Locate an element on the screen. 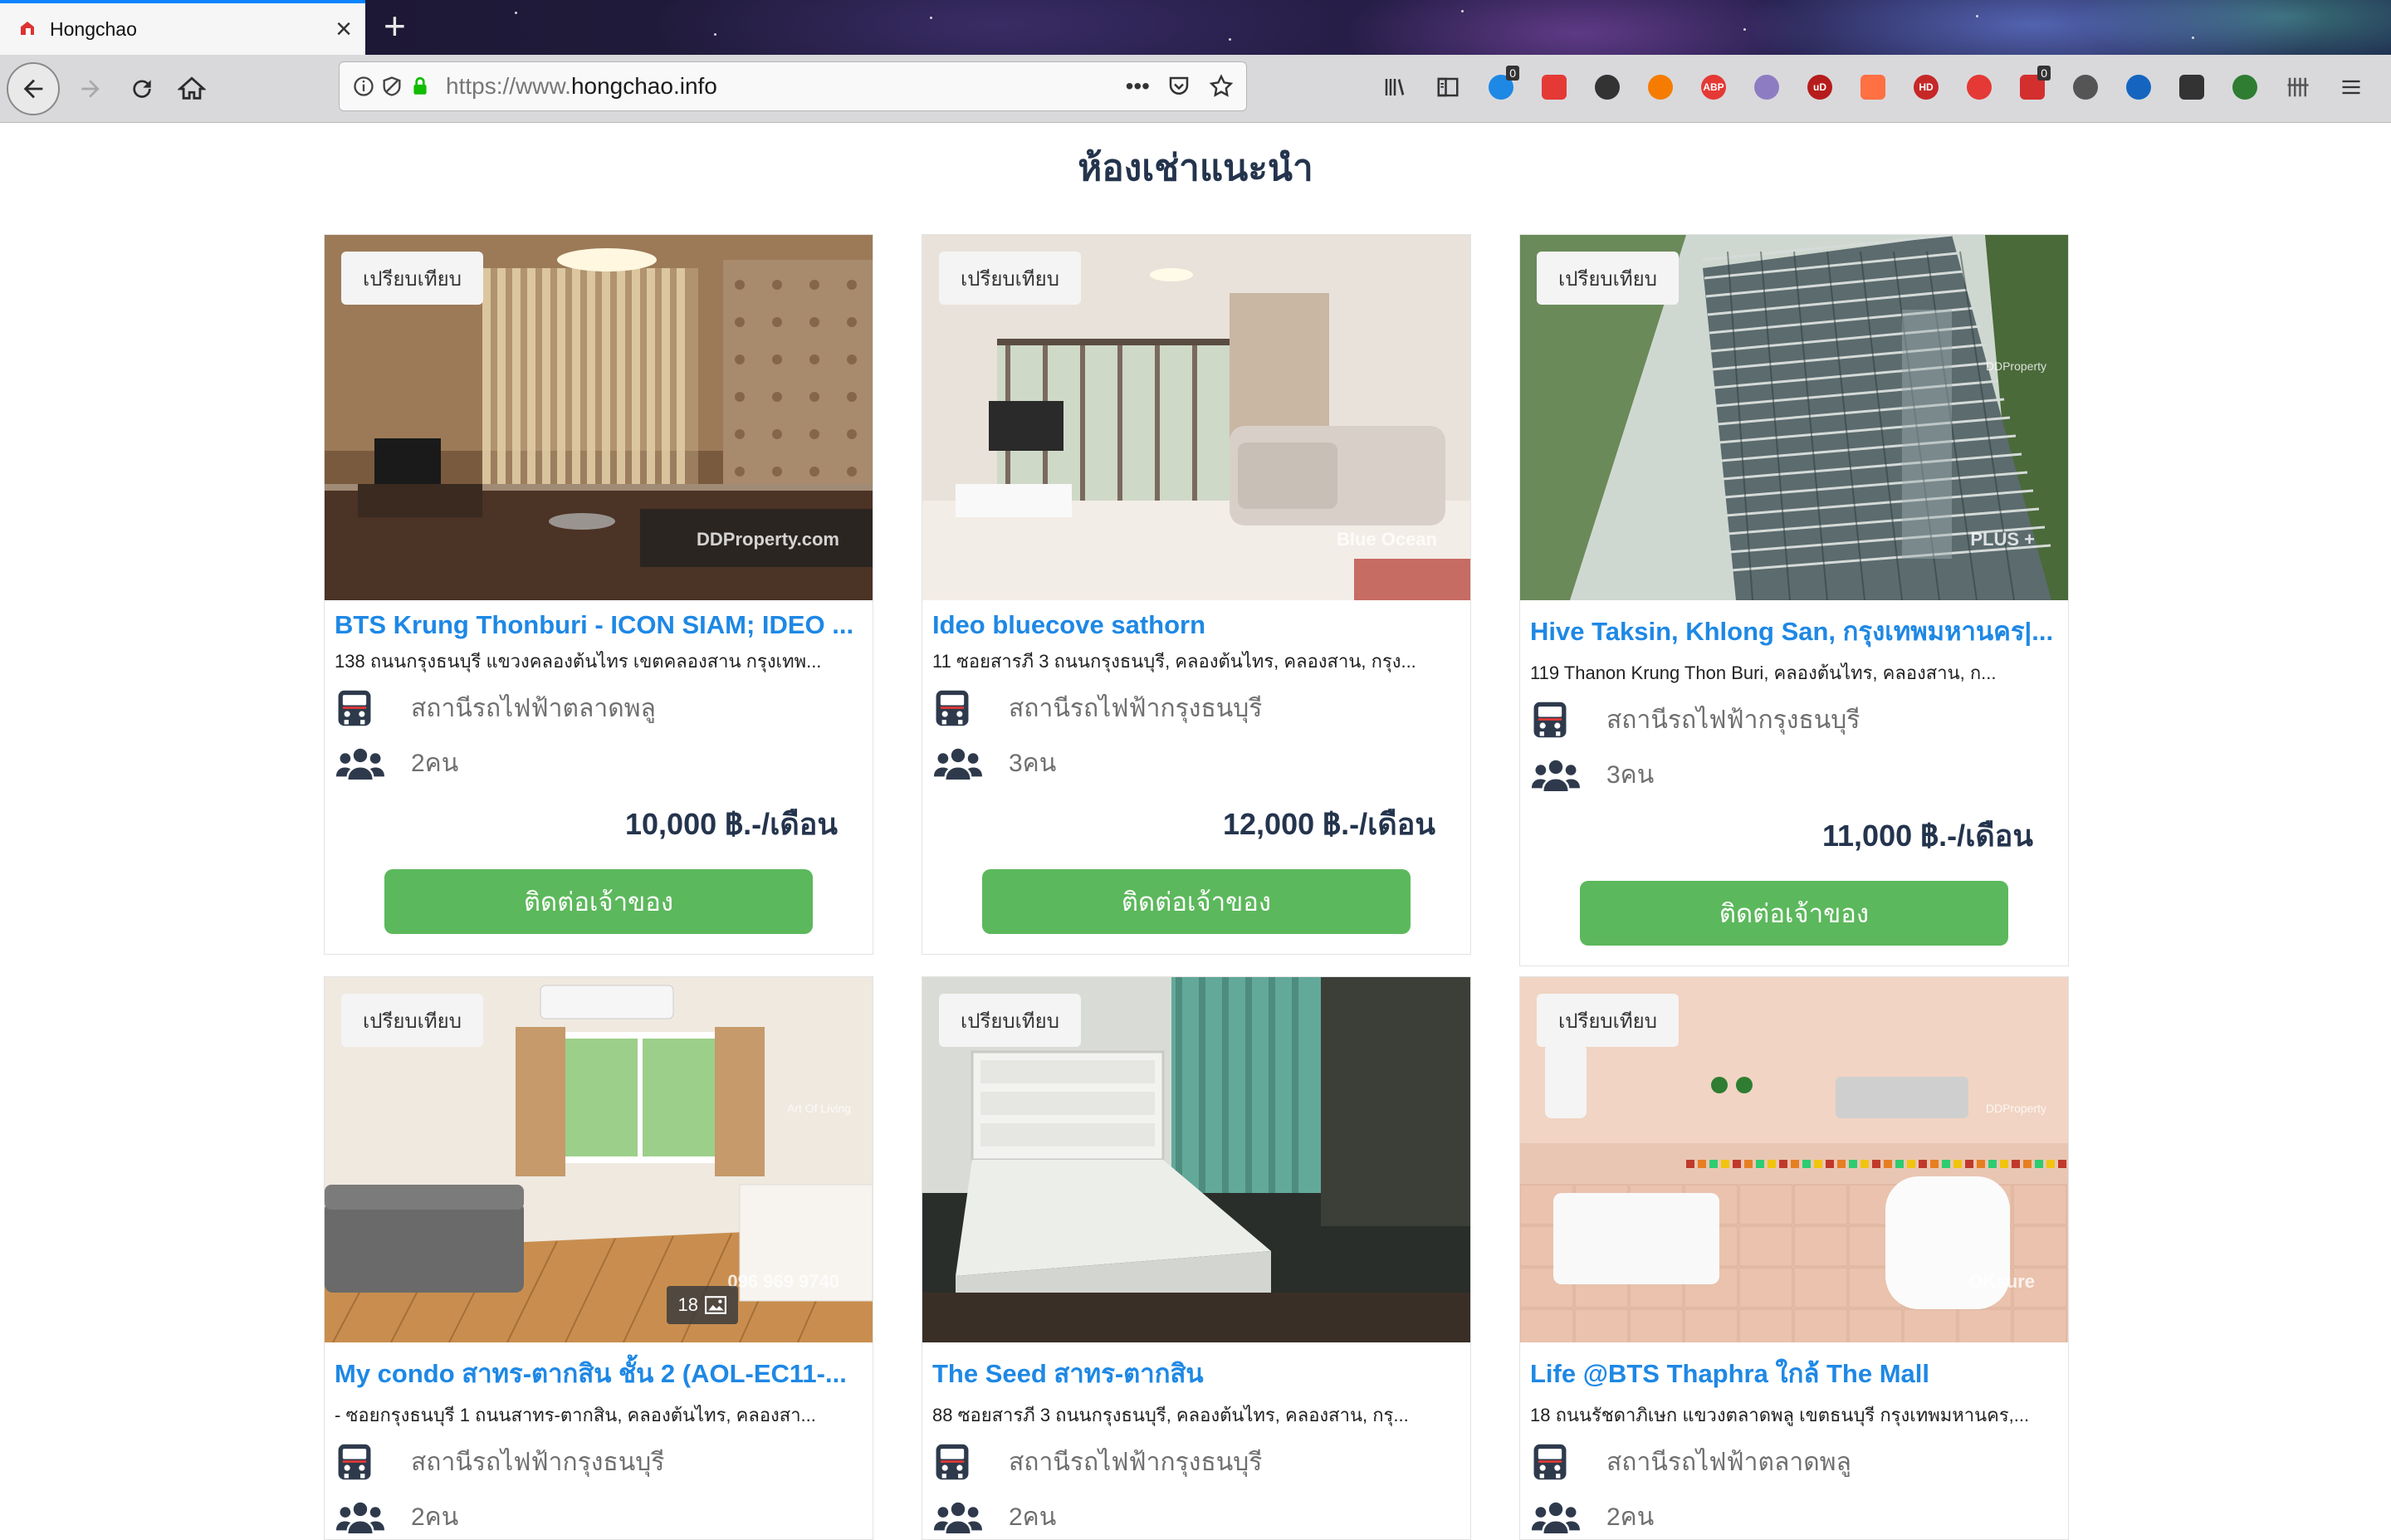 This screenshot has height=1540, width=2391. extensions-toolbar: 0 ABP uD HD 0 is located at coordinates (1873, 87).